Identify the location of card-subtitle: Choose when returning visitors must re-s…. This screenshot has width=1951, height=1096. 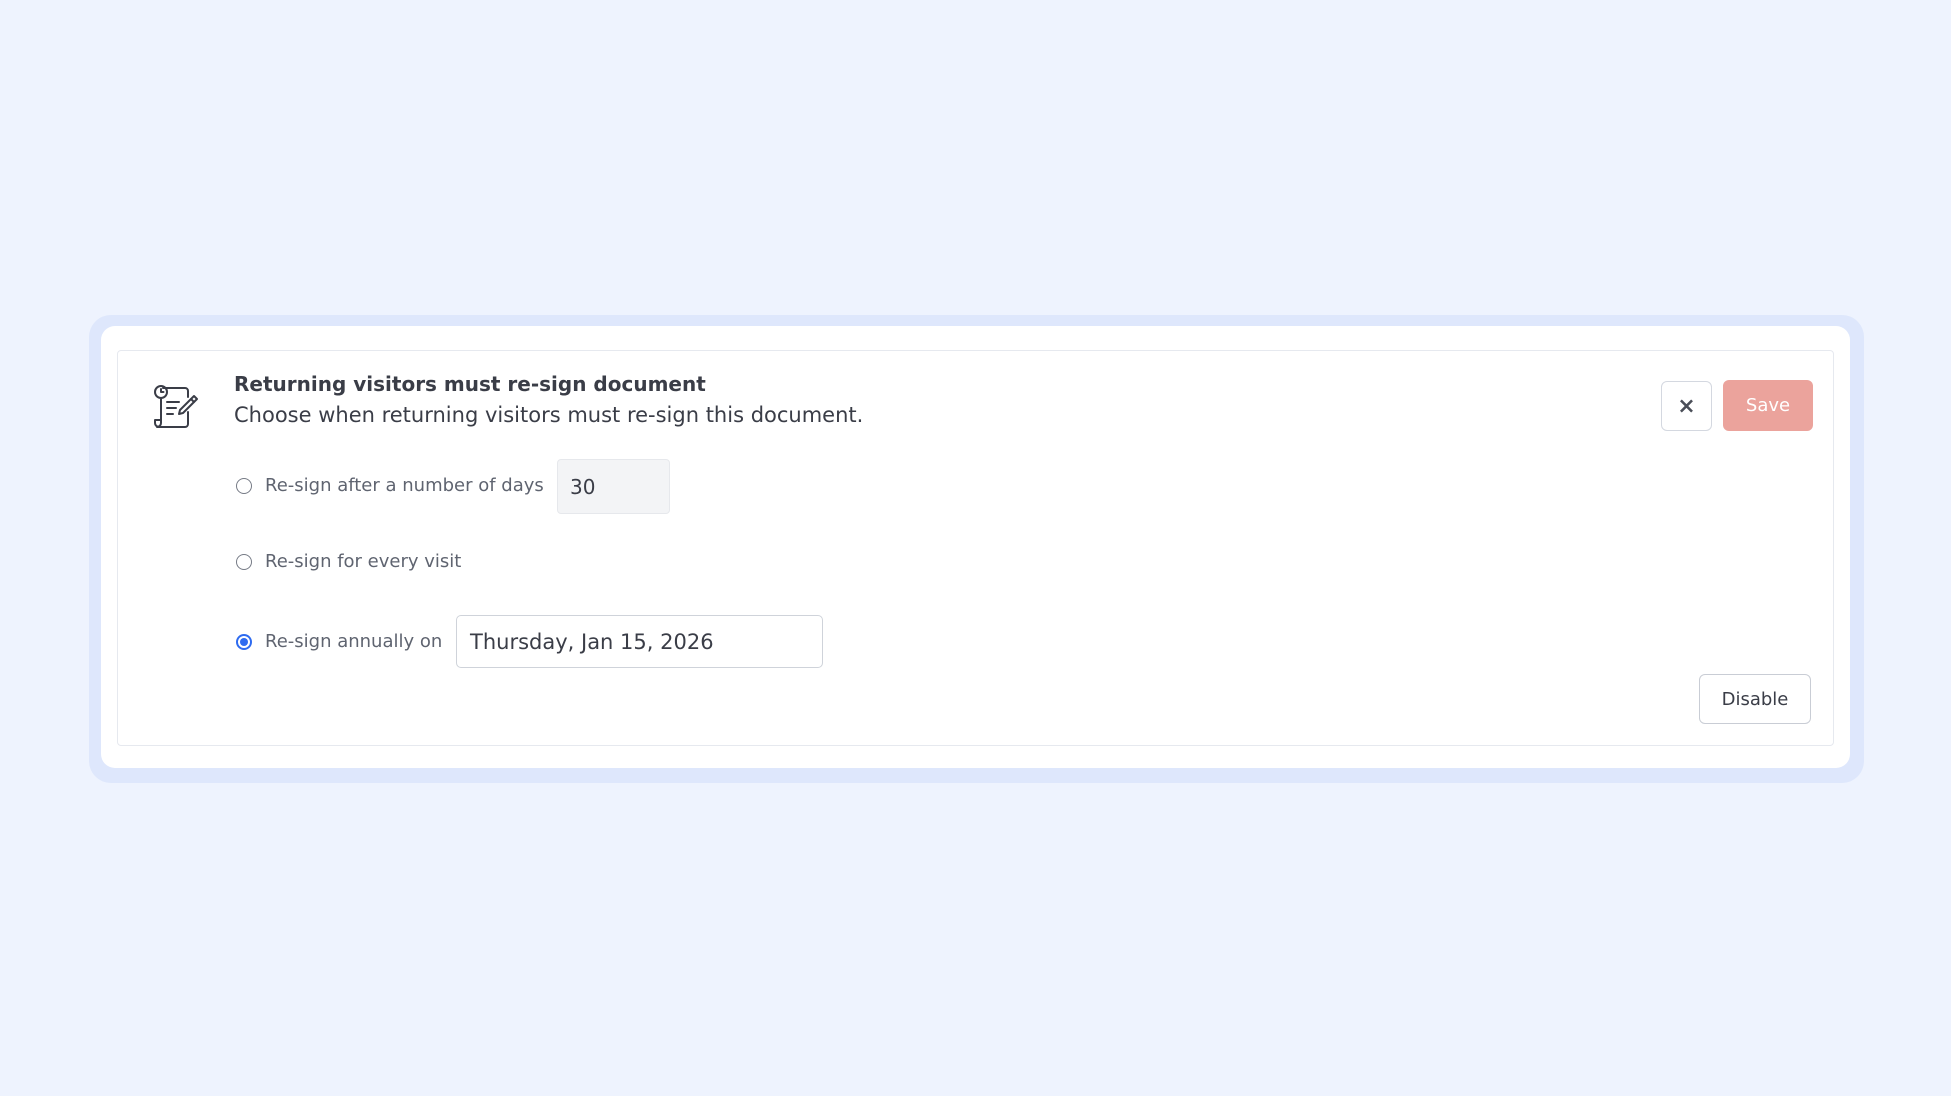
(549, 415).